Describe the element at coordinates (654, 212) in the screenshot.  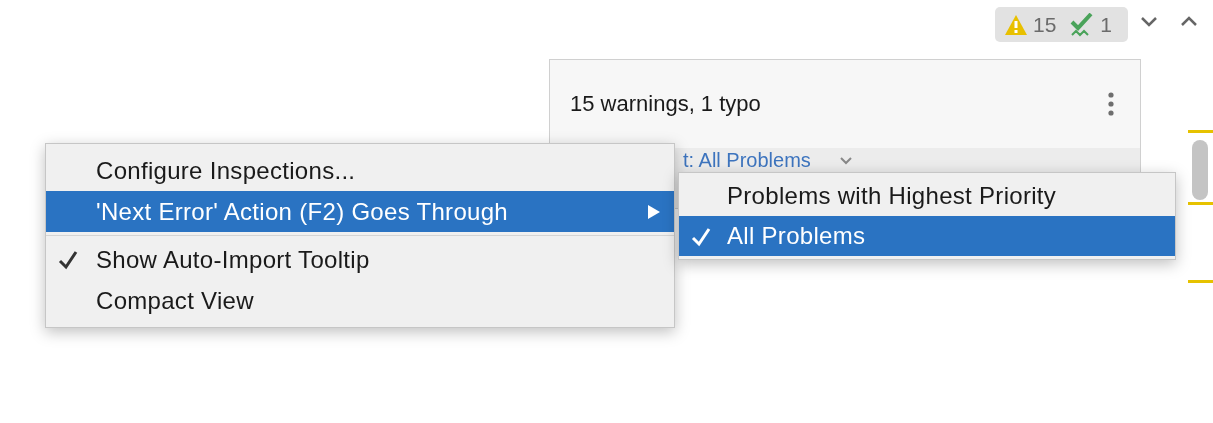
I see `submenu-arrow-icon` at that location.